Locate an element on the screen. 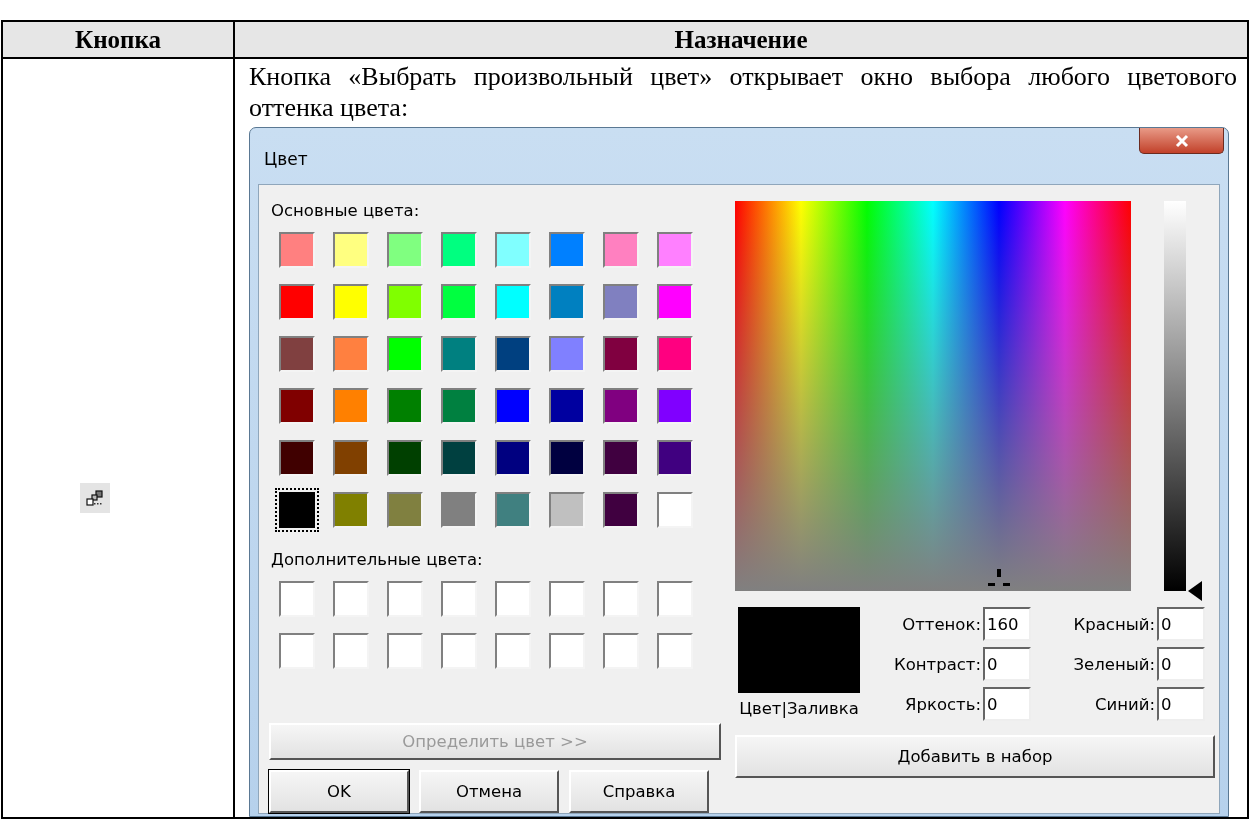 This screenshot has width=1250, height=830. value-field: 160 is located at coordinates (1007, 624).